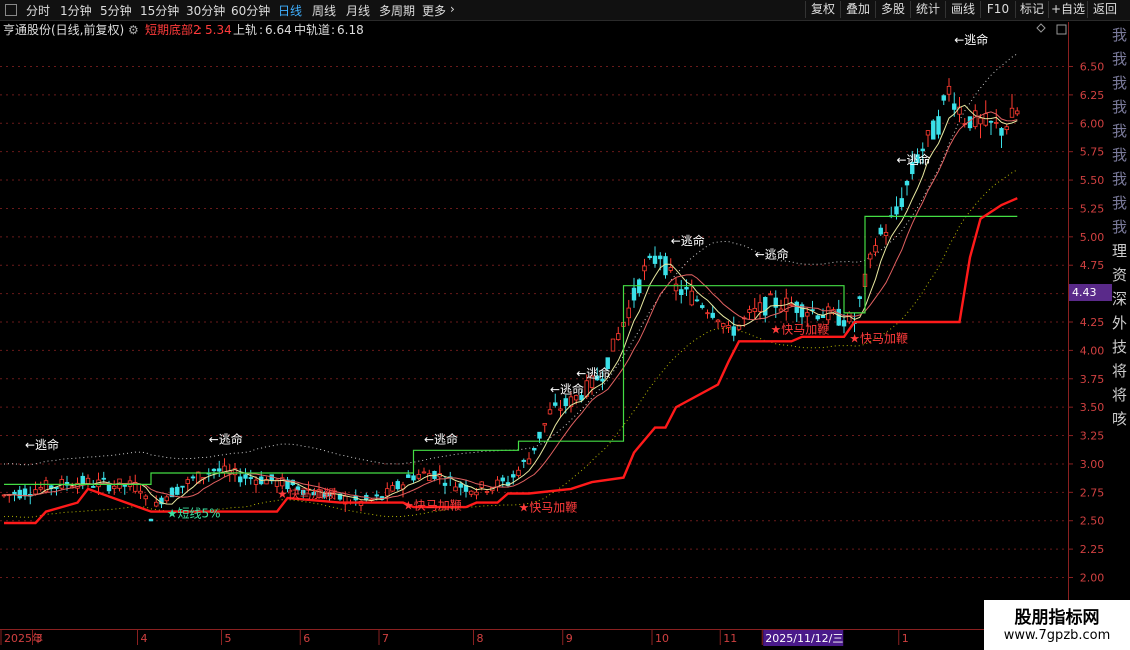 The image size is (1130, 650). I want to click on current-price-badge: 4.43, so click(1090, 292).